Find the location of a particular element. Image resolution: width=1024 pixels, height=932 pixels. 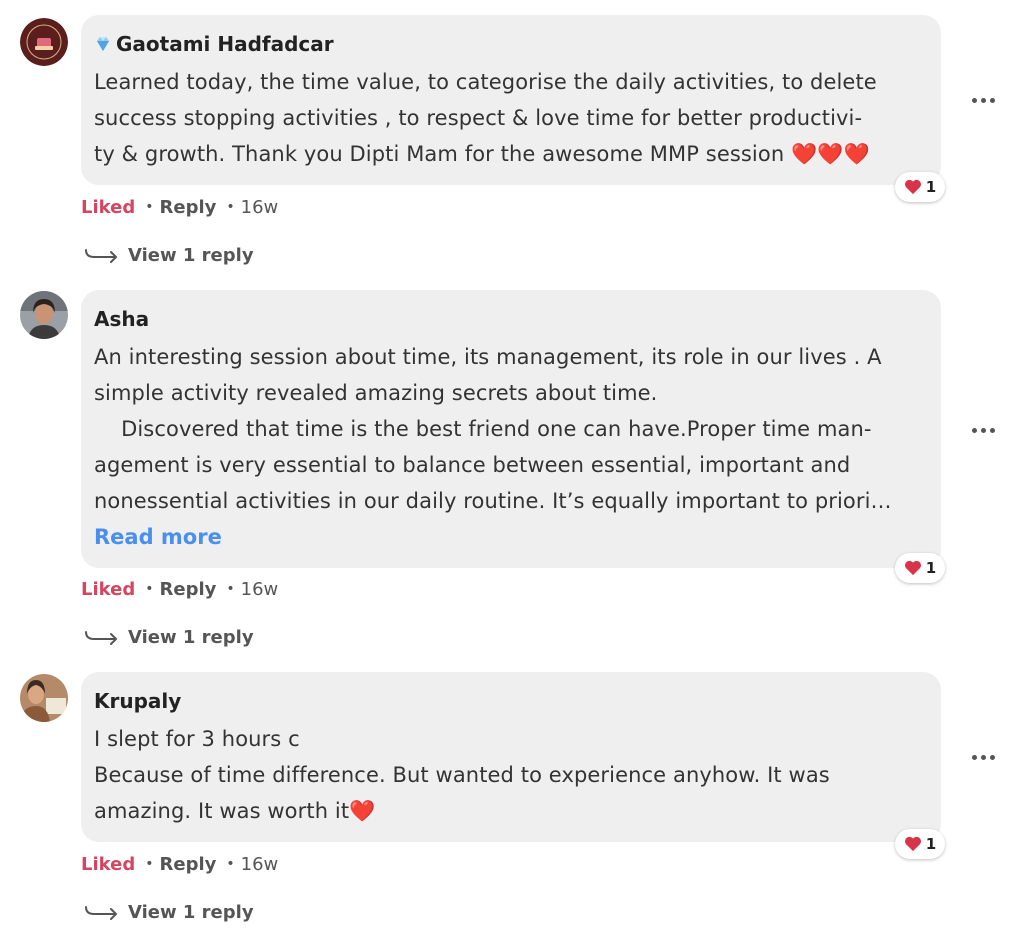

comment-line: I slept for 3 hours c is located at coordinates (197, 739).